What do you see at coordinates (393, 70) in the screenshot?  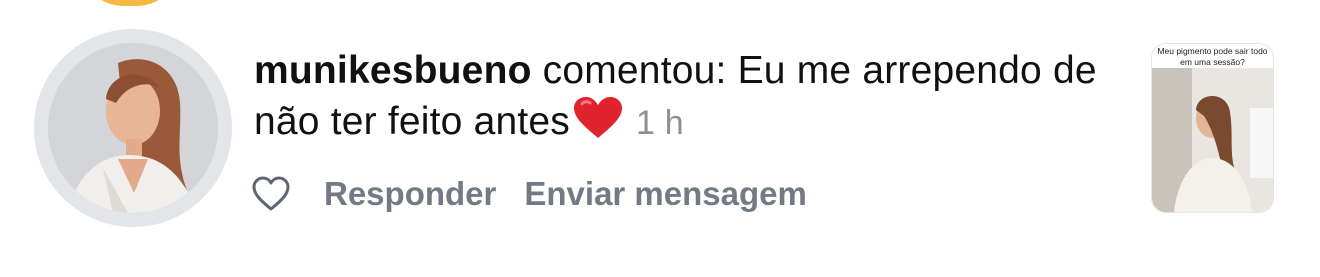 I see `username: munikesbueno` at bounding box center [393, 70].